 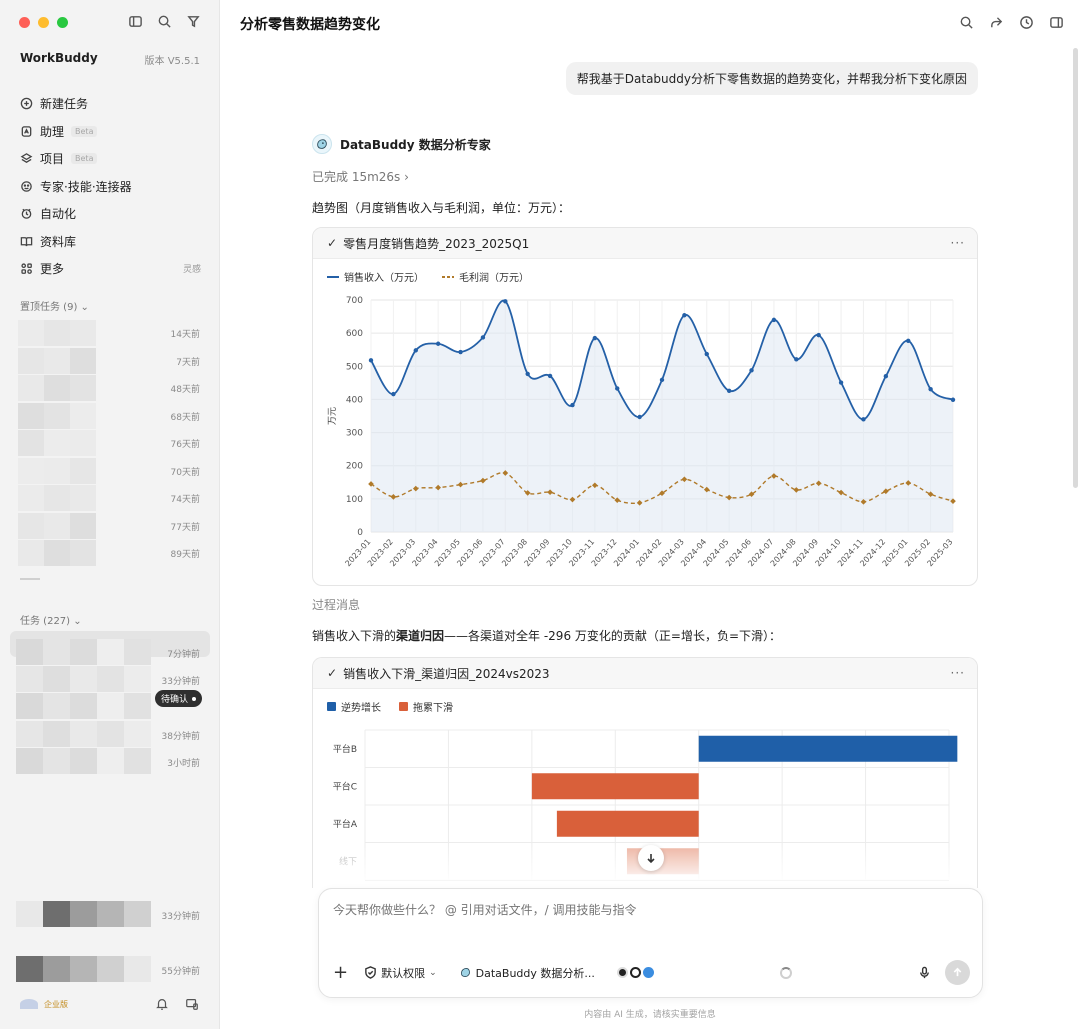 What do you see at coordinates (651, 858) in the screenshot?
I see `scroll-down-button` at bounding box center [651, 858].